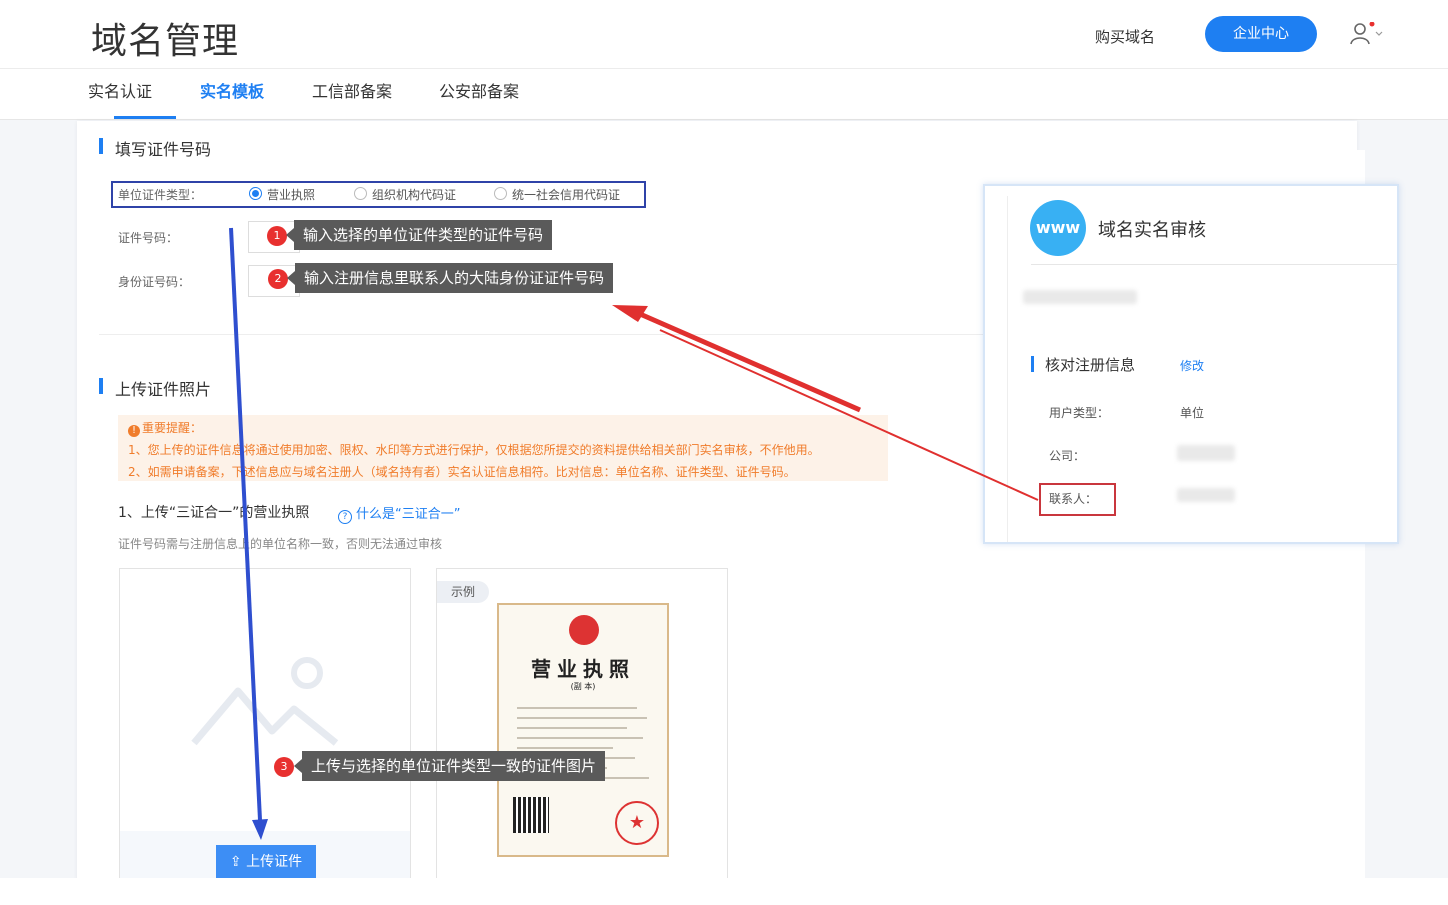  What do you see at coordinates (280, 544) in the screenshot?
I see `upload-note: 证件号码需与注册信息上的单位名称一致，否则无法通过审核` at bounding box center [280, 544].